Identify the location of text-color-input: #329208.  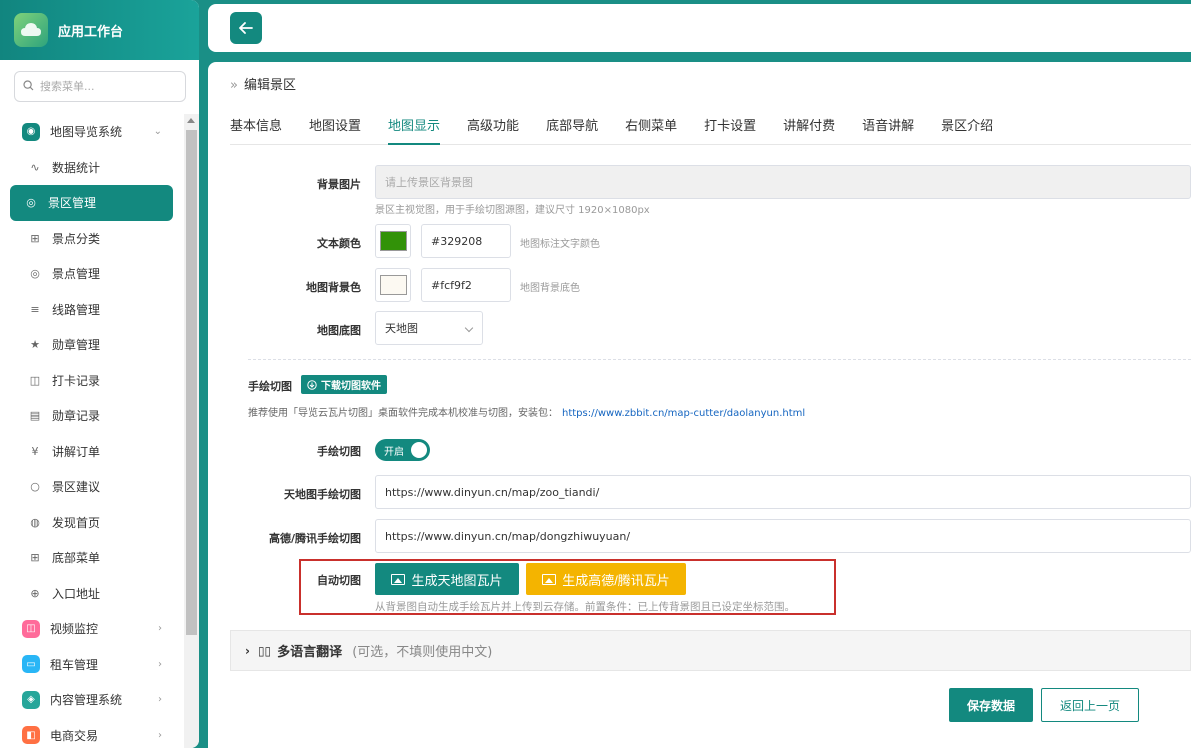
(466, 241).